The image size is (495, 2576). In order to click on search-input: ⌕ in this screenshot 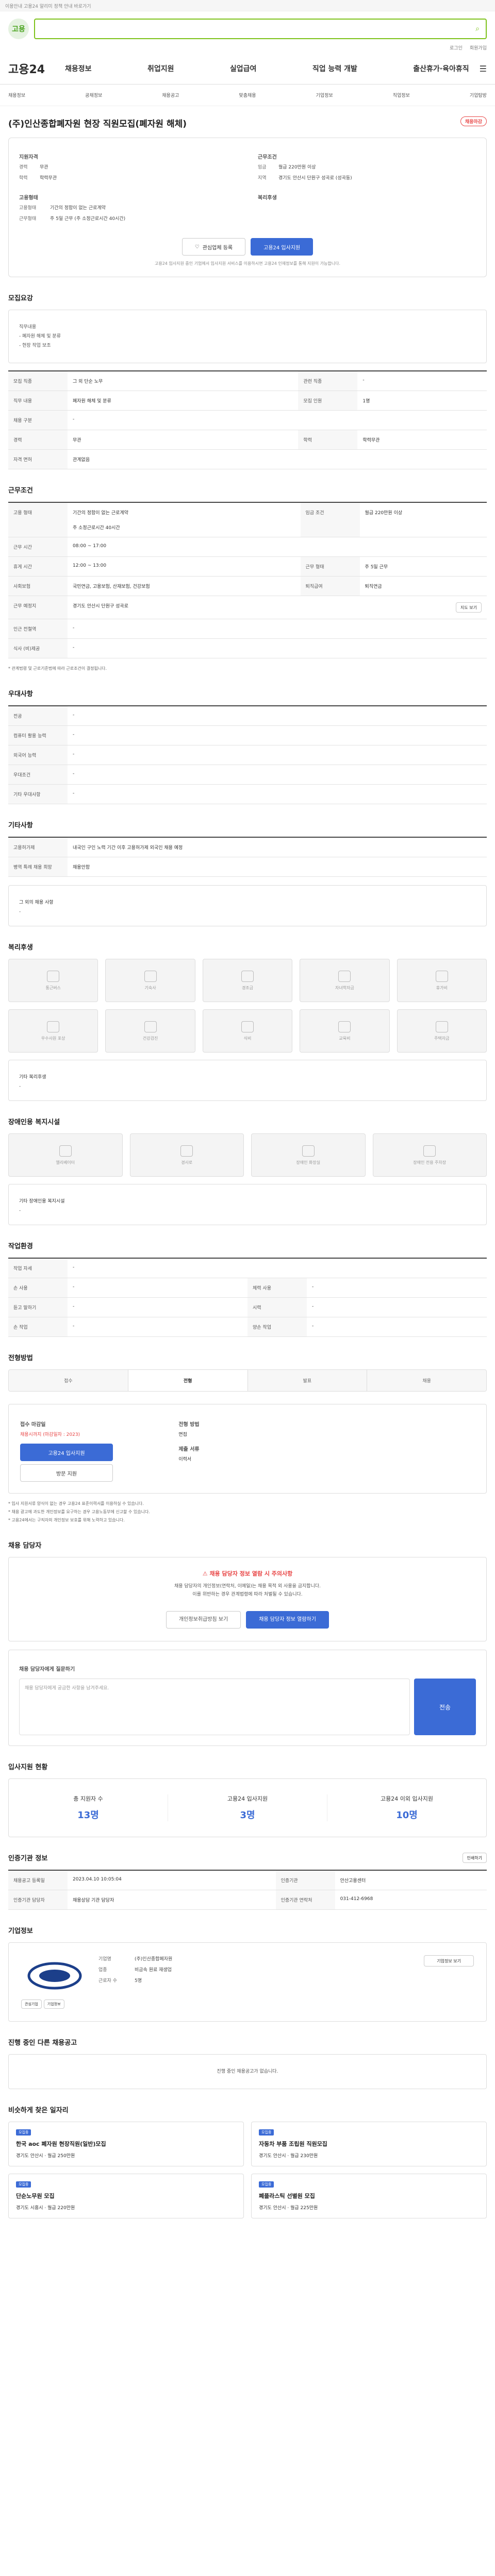, I will do `click(260, 29)`.